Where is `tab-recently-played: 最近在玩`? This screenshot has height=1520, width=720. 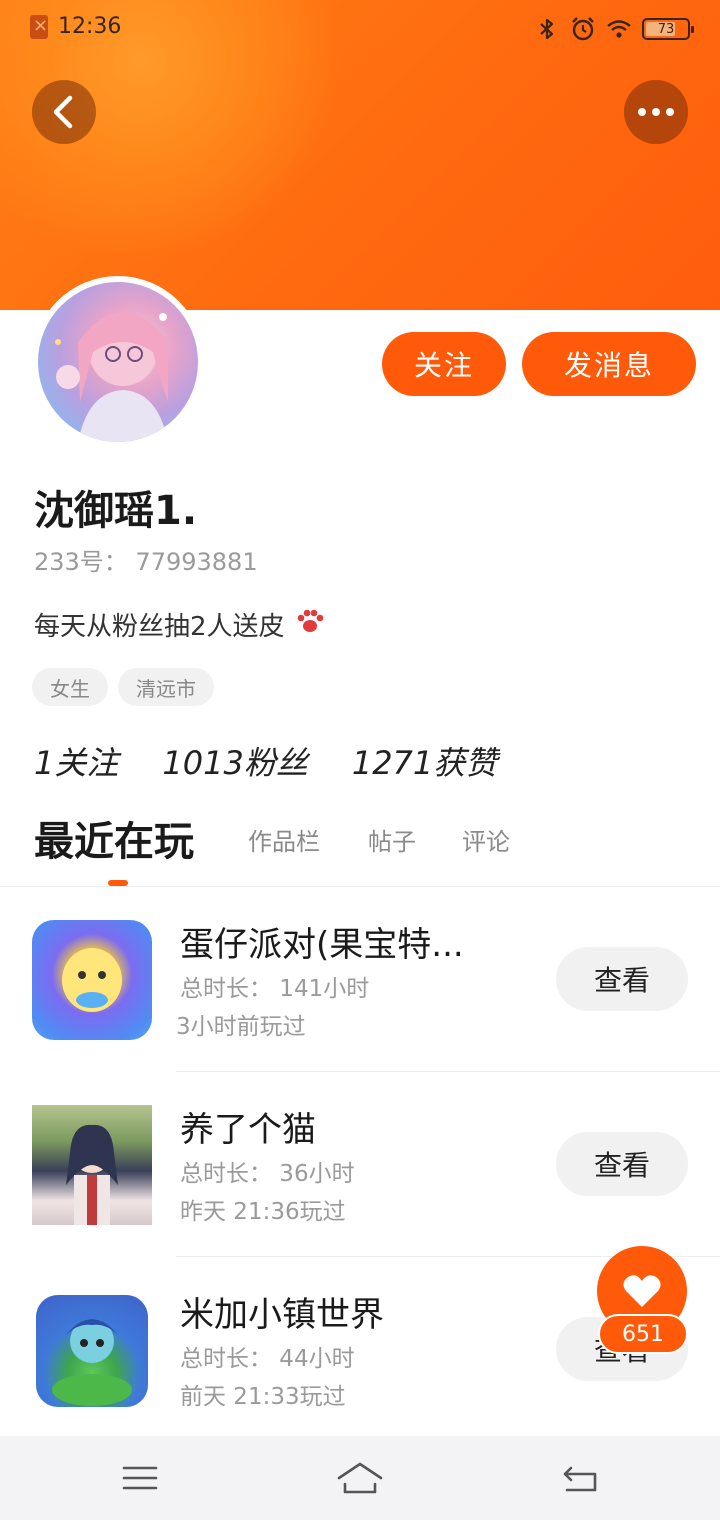
tab-recently-played: 最近在玩 is located at coordinates (114, 842).